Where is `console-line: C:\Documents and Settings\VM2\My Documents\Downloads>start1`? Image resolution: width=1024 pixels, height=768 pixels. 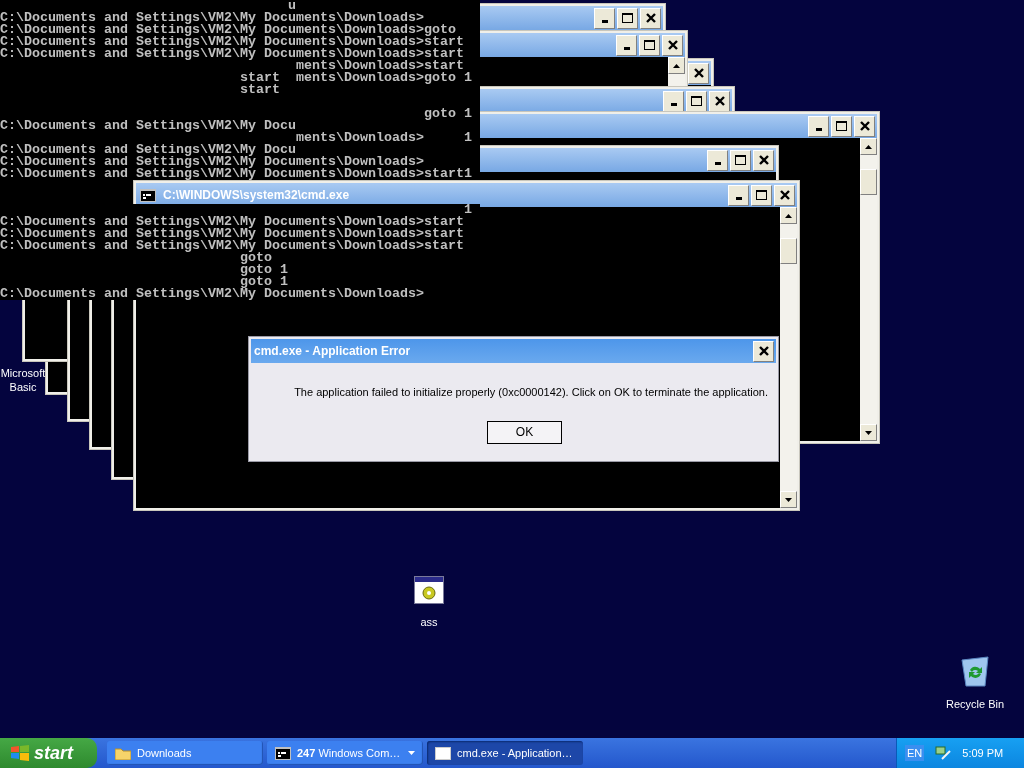 console-line: C:\Documents and Settings\VM2\My Documents\Downloads>start1 is located at coordinates (236, 174).